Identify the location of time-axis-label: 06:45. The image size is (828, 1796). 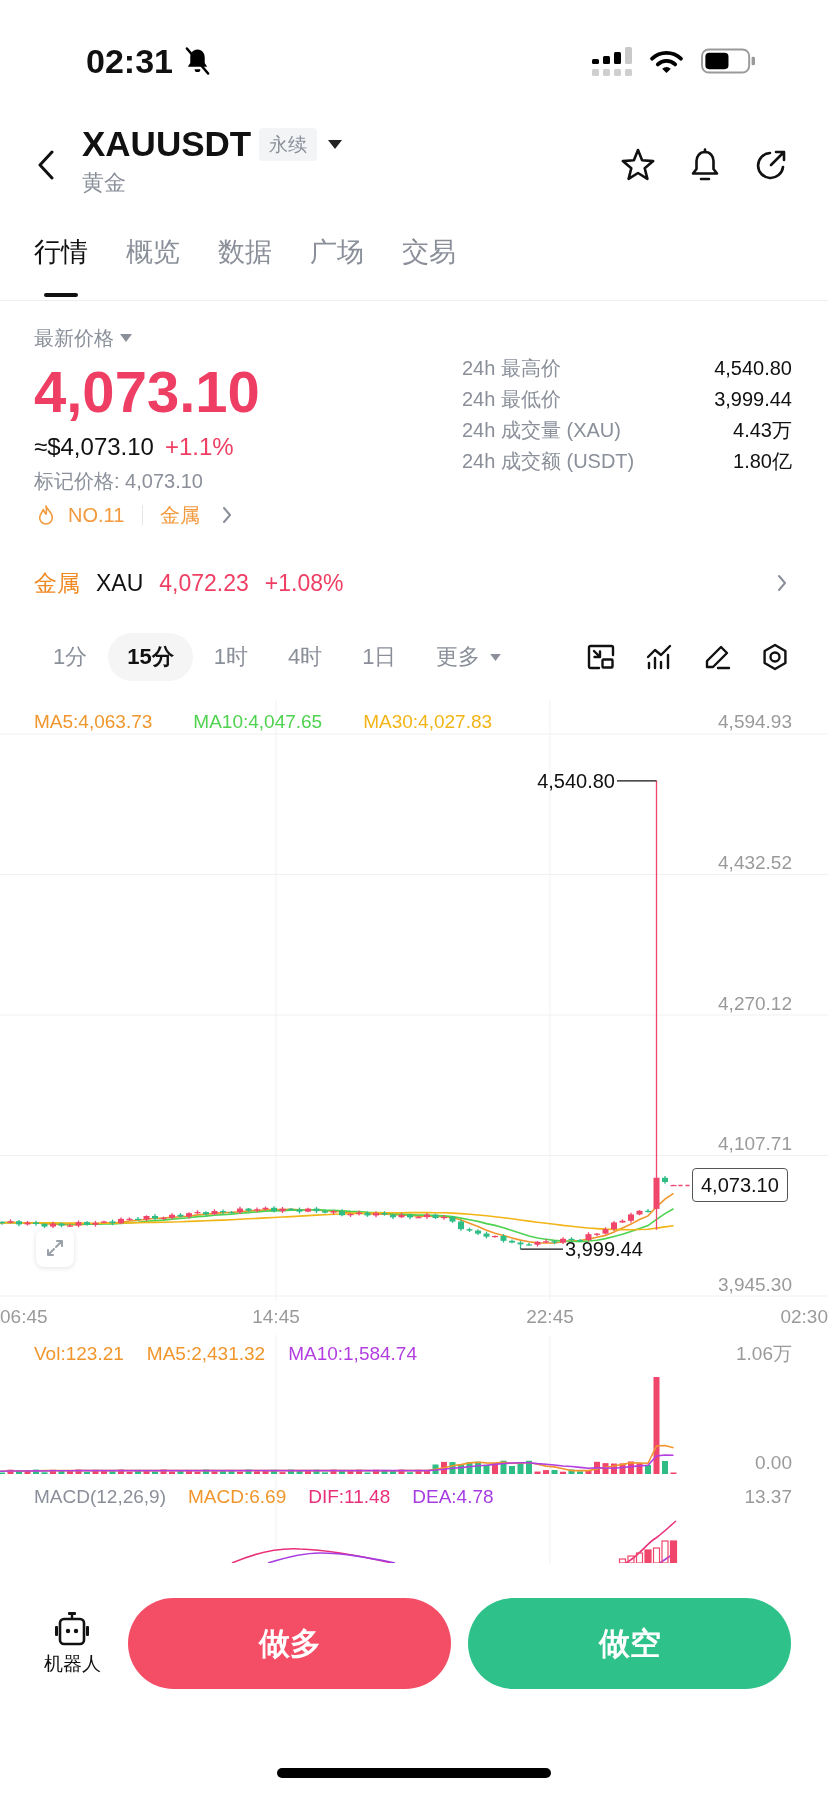
(24, 1317).